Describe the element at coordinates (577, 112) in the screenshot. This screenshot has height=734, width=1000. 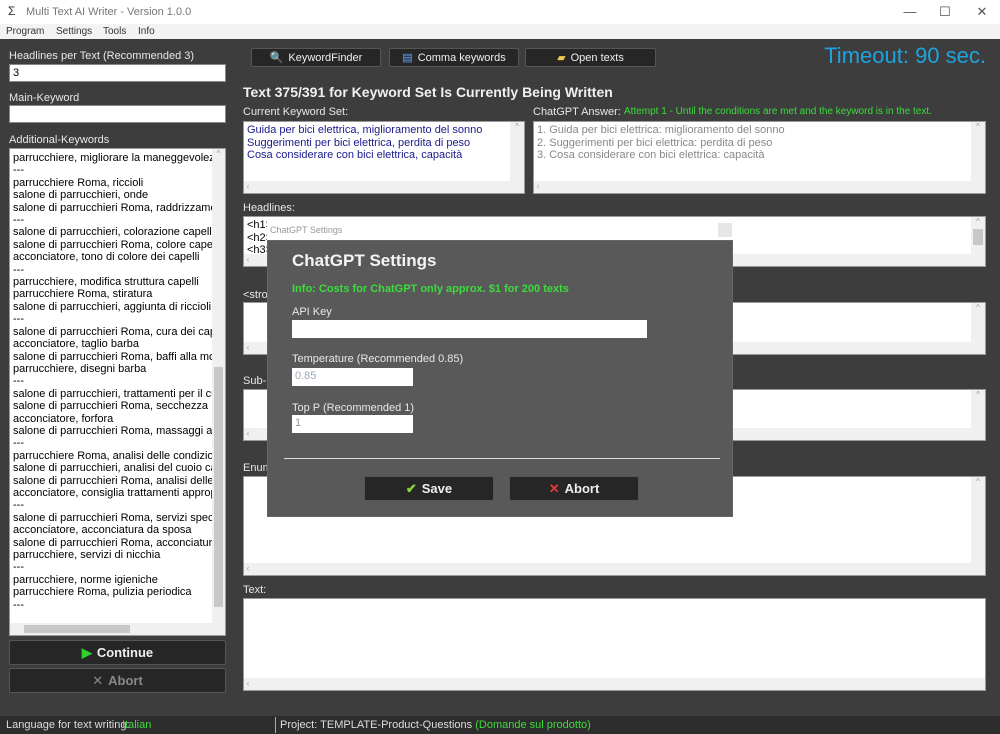
I see `chatgpt-answer-label: ChatGPT Answer:` at that location.